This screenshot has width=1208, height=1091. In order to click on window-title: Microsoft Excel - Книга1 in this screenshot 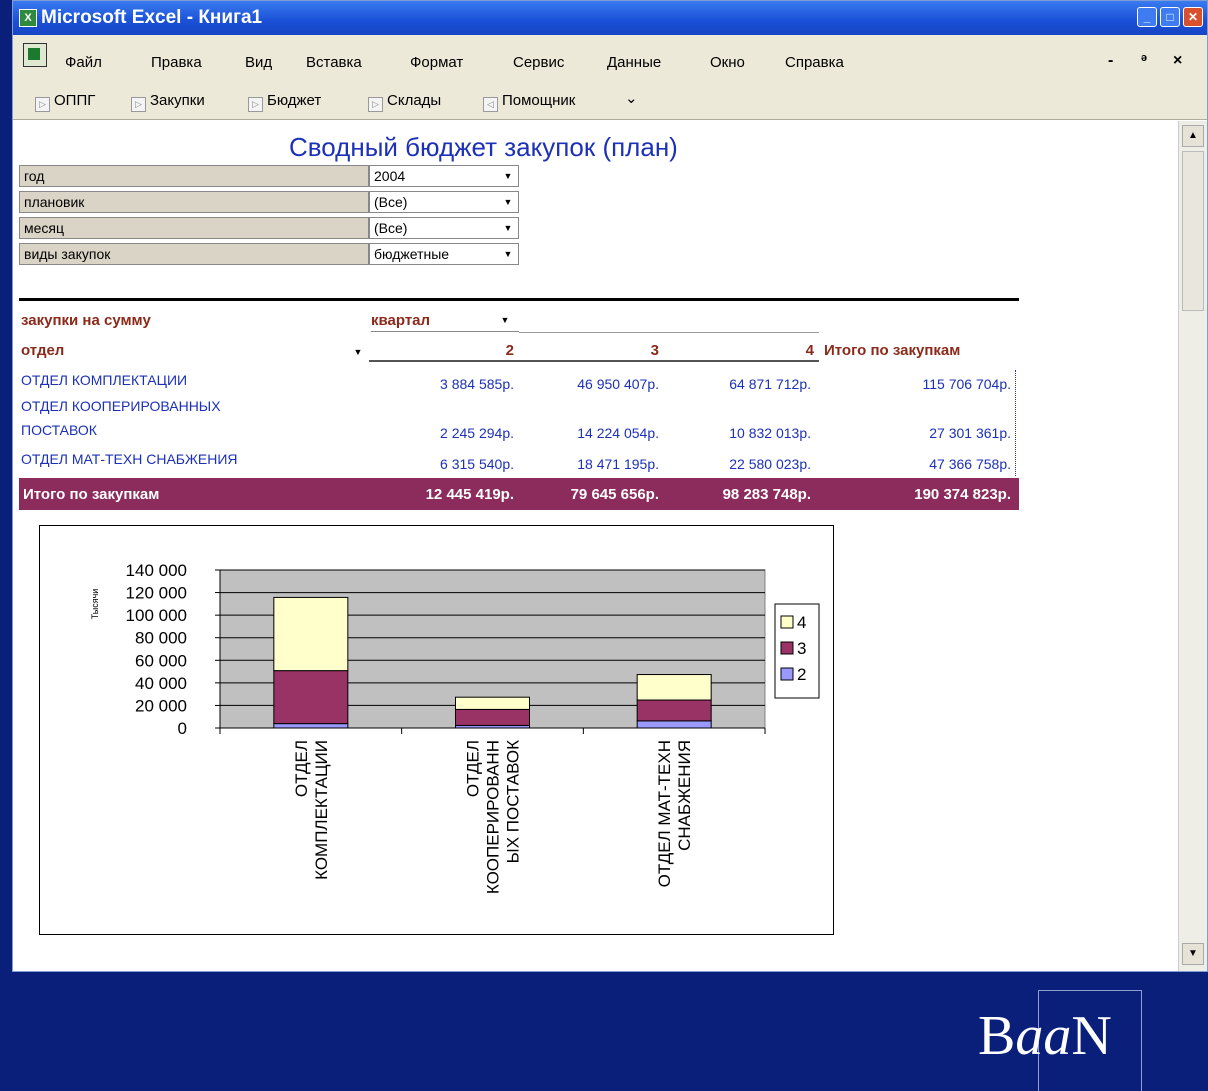, I will do `click(152, 17)`.